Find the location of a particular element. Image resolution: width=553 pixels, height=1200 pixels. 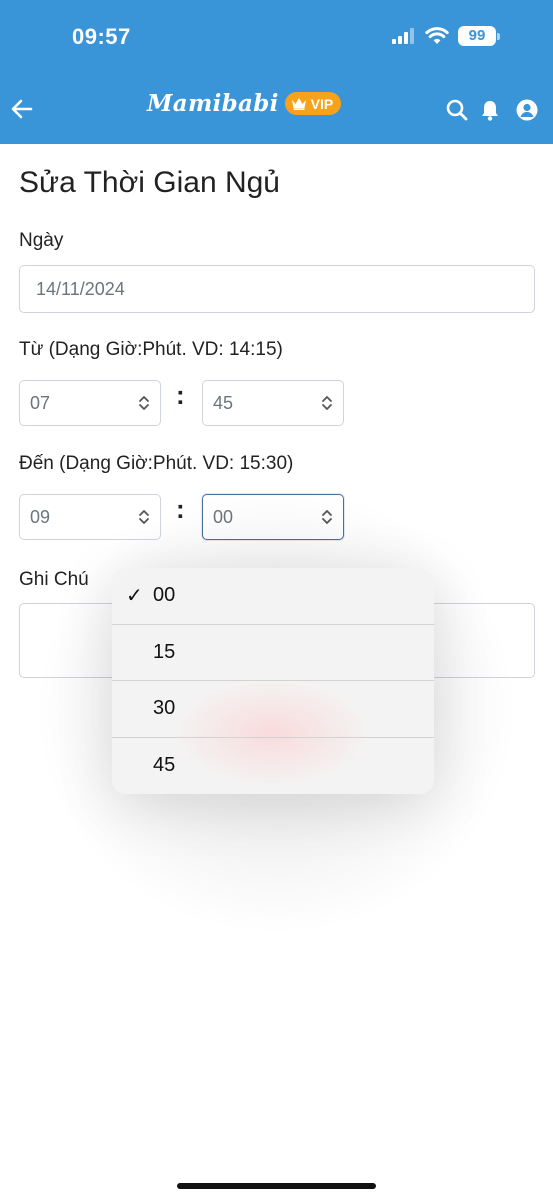

crown-icon is located at coordinates (298, 104).